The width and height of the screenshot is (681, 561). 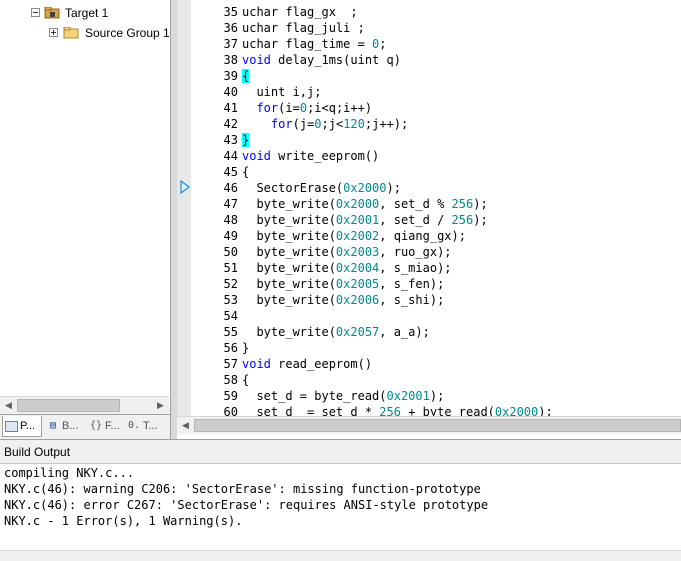 What do you see at coordinates (230, 188) in the screenshot?
I see `line-number: 46` at bounding box center [230, 188].